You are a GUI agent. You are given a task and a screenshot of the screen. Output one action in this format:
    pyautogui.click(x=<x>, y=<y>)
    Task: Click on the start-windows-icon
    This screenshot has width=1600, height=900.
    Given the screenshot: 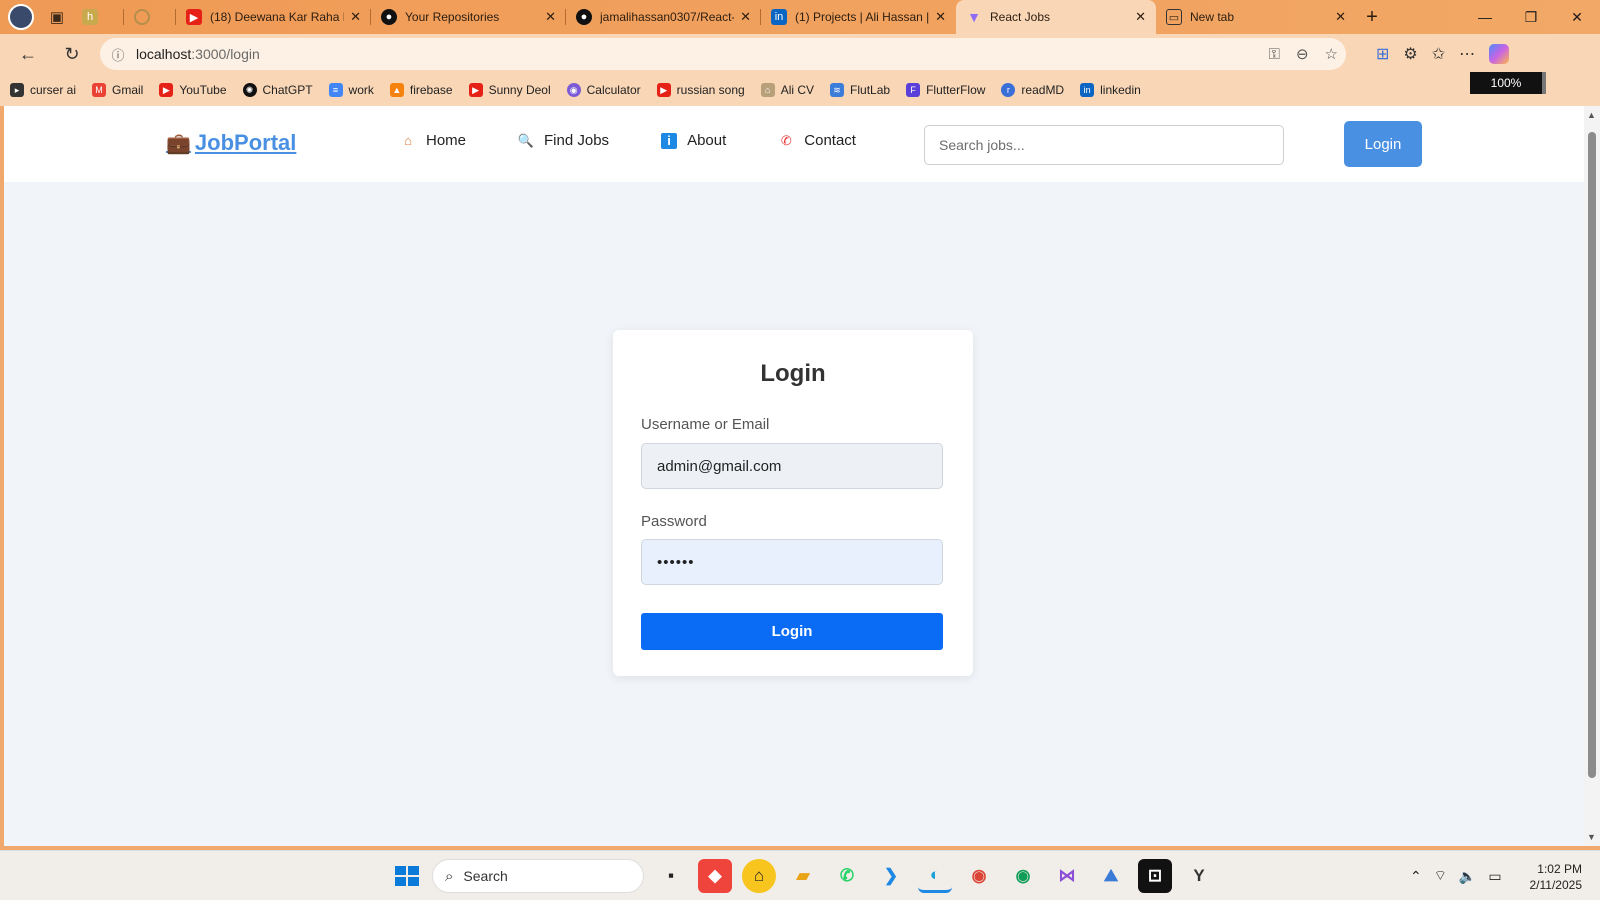 What is the action you would take?
    pyautogui.click(x=405, y=876)
    